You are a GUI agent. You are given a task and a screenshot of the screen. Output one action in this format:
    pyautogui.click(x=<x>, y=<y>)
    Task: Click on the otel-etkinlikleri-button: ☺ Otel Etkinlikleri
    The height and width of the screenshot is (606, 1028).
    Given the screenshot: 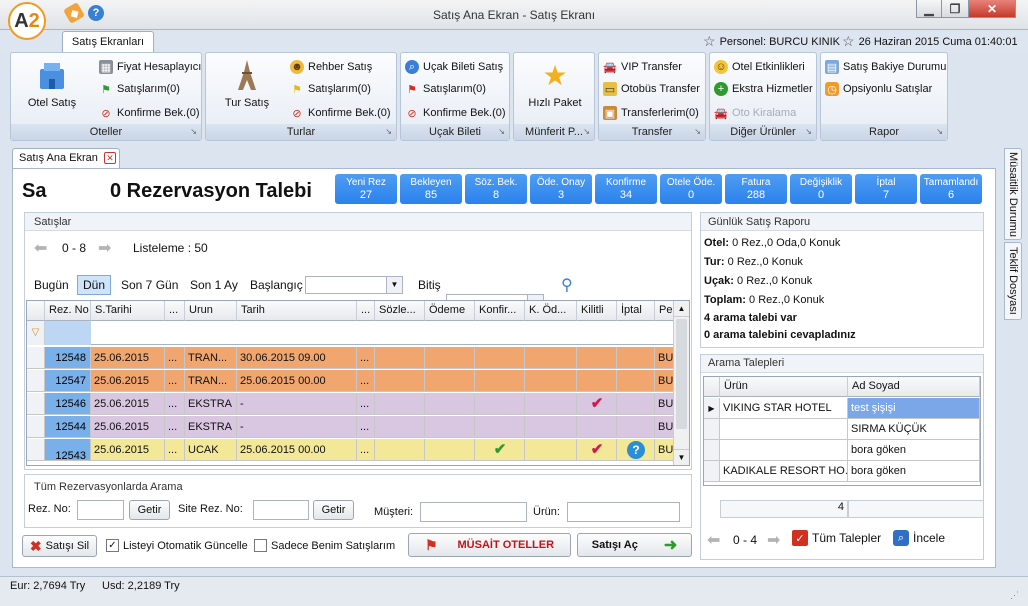 What is the action you would take?
    pyautogui.click(x=759, y=67)
    